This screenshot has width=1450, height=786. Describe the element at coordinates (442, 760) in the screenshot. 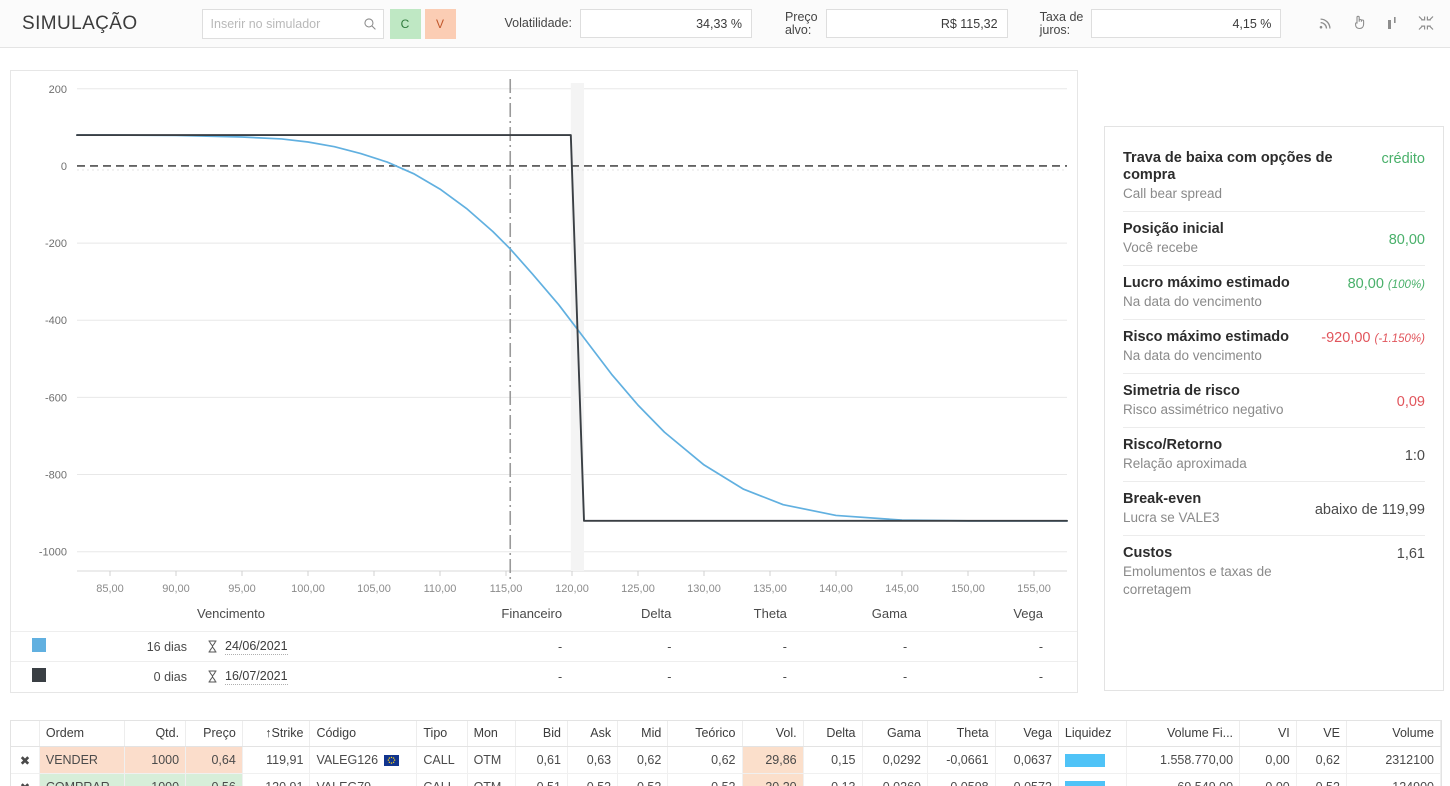

I see `option-type-cell: CALL` at that location.